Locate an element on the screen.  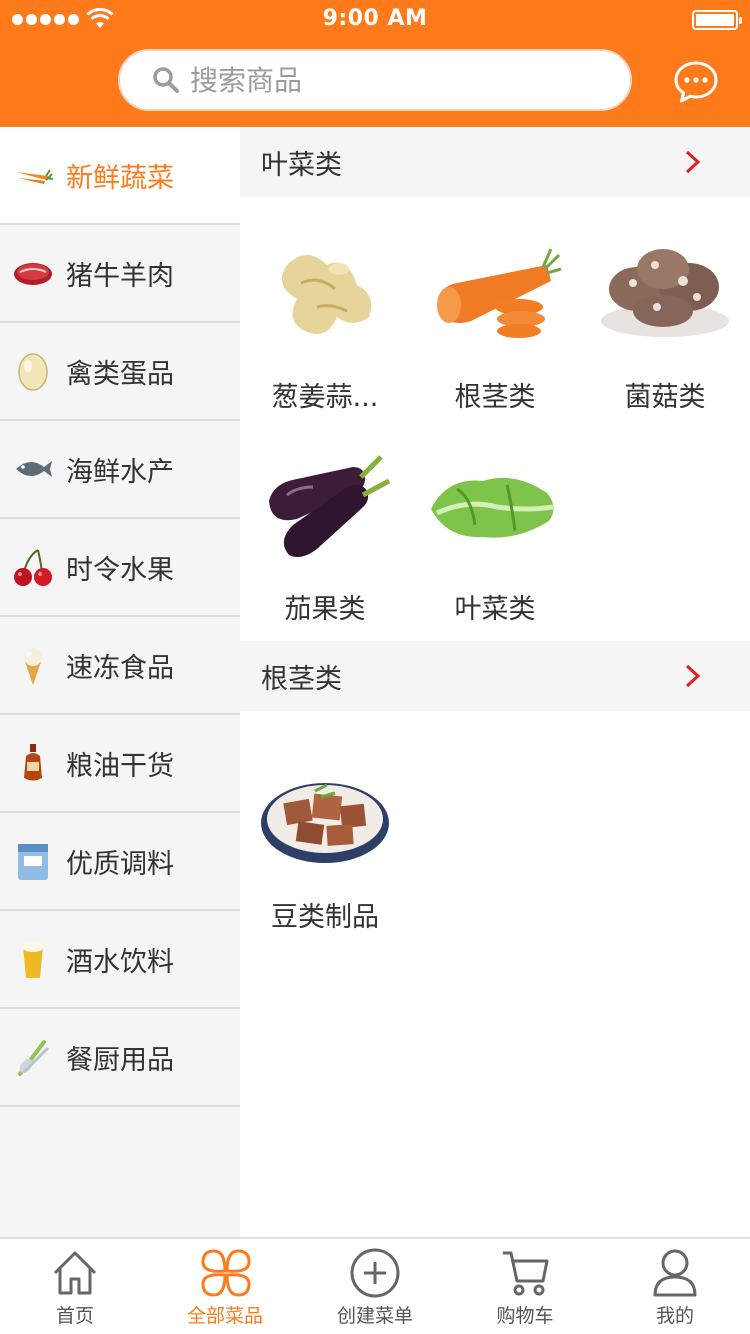
user-icon is located at coordinates (675, 1273).